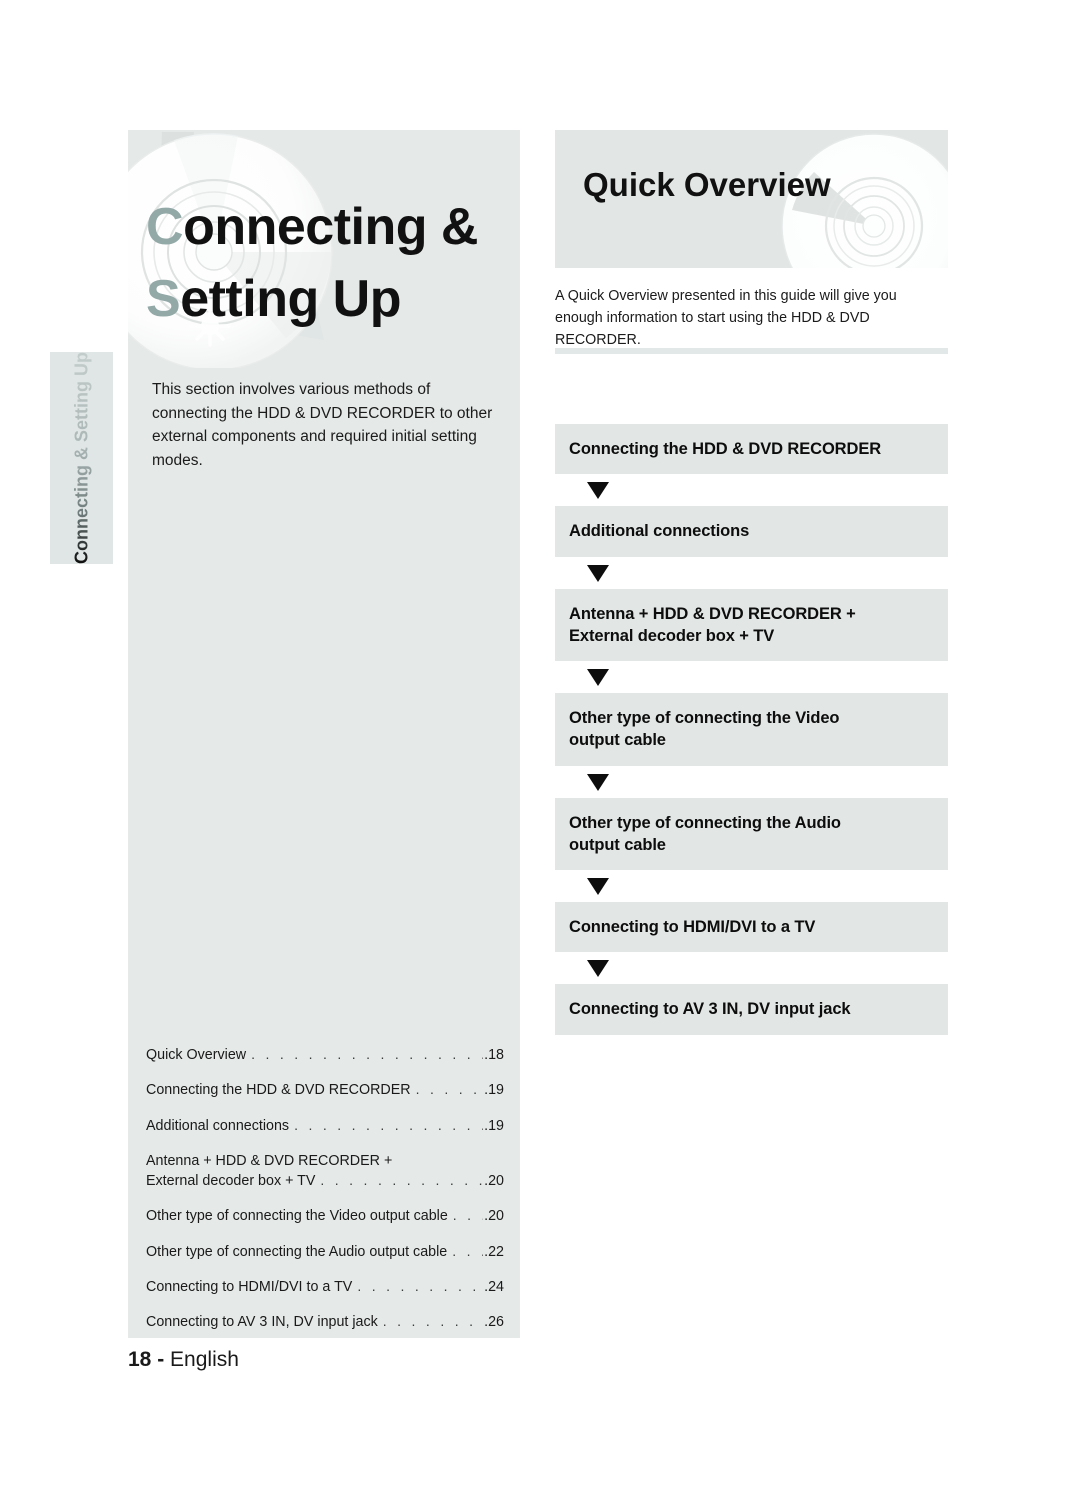  I want to click on quick-overview-title: Quick Overview, so click(707, 184).